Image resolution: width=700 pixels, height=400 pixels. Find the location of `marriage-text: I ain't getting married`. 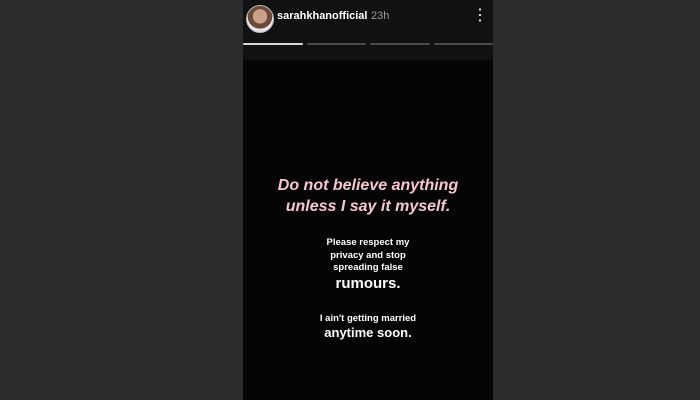

marriage-text: I ain't getting married is located at coordinates (368, 318).